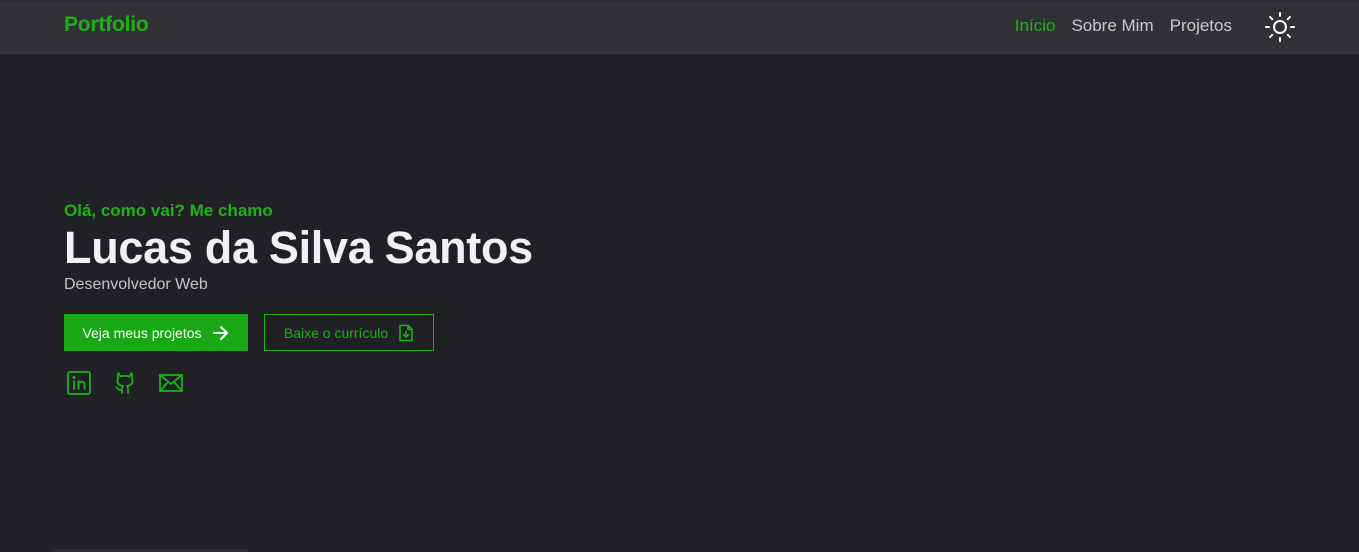  I want to click on view-projects-button: Veja meus projetos, so click(156, 332).